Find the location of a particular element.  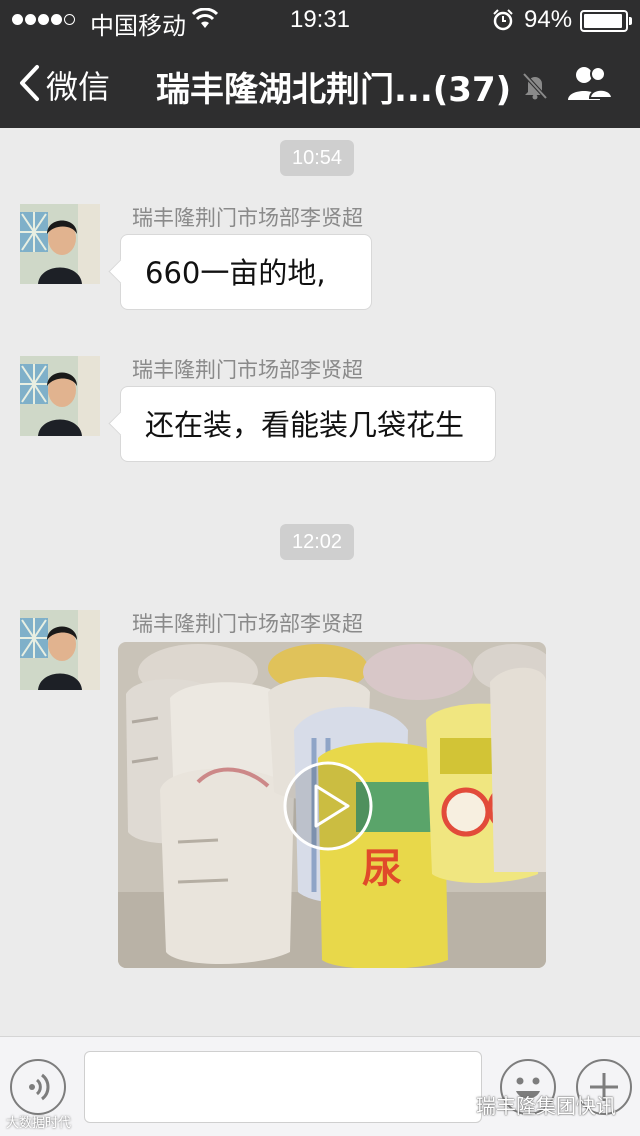

message-bubble: 还在装，看能装几袋花生 is located at coordinates (308, 424).